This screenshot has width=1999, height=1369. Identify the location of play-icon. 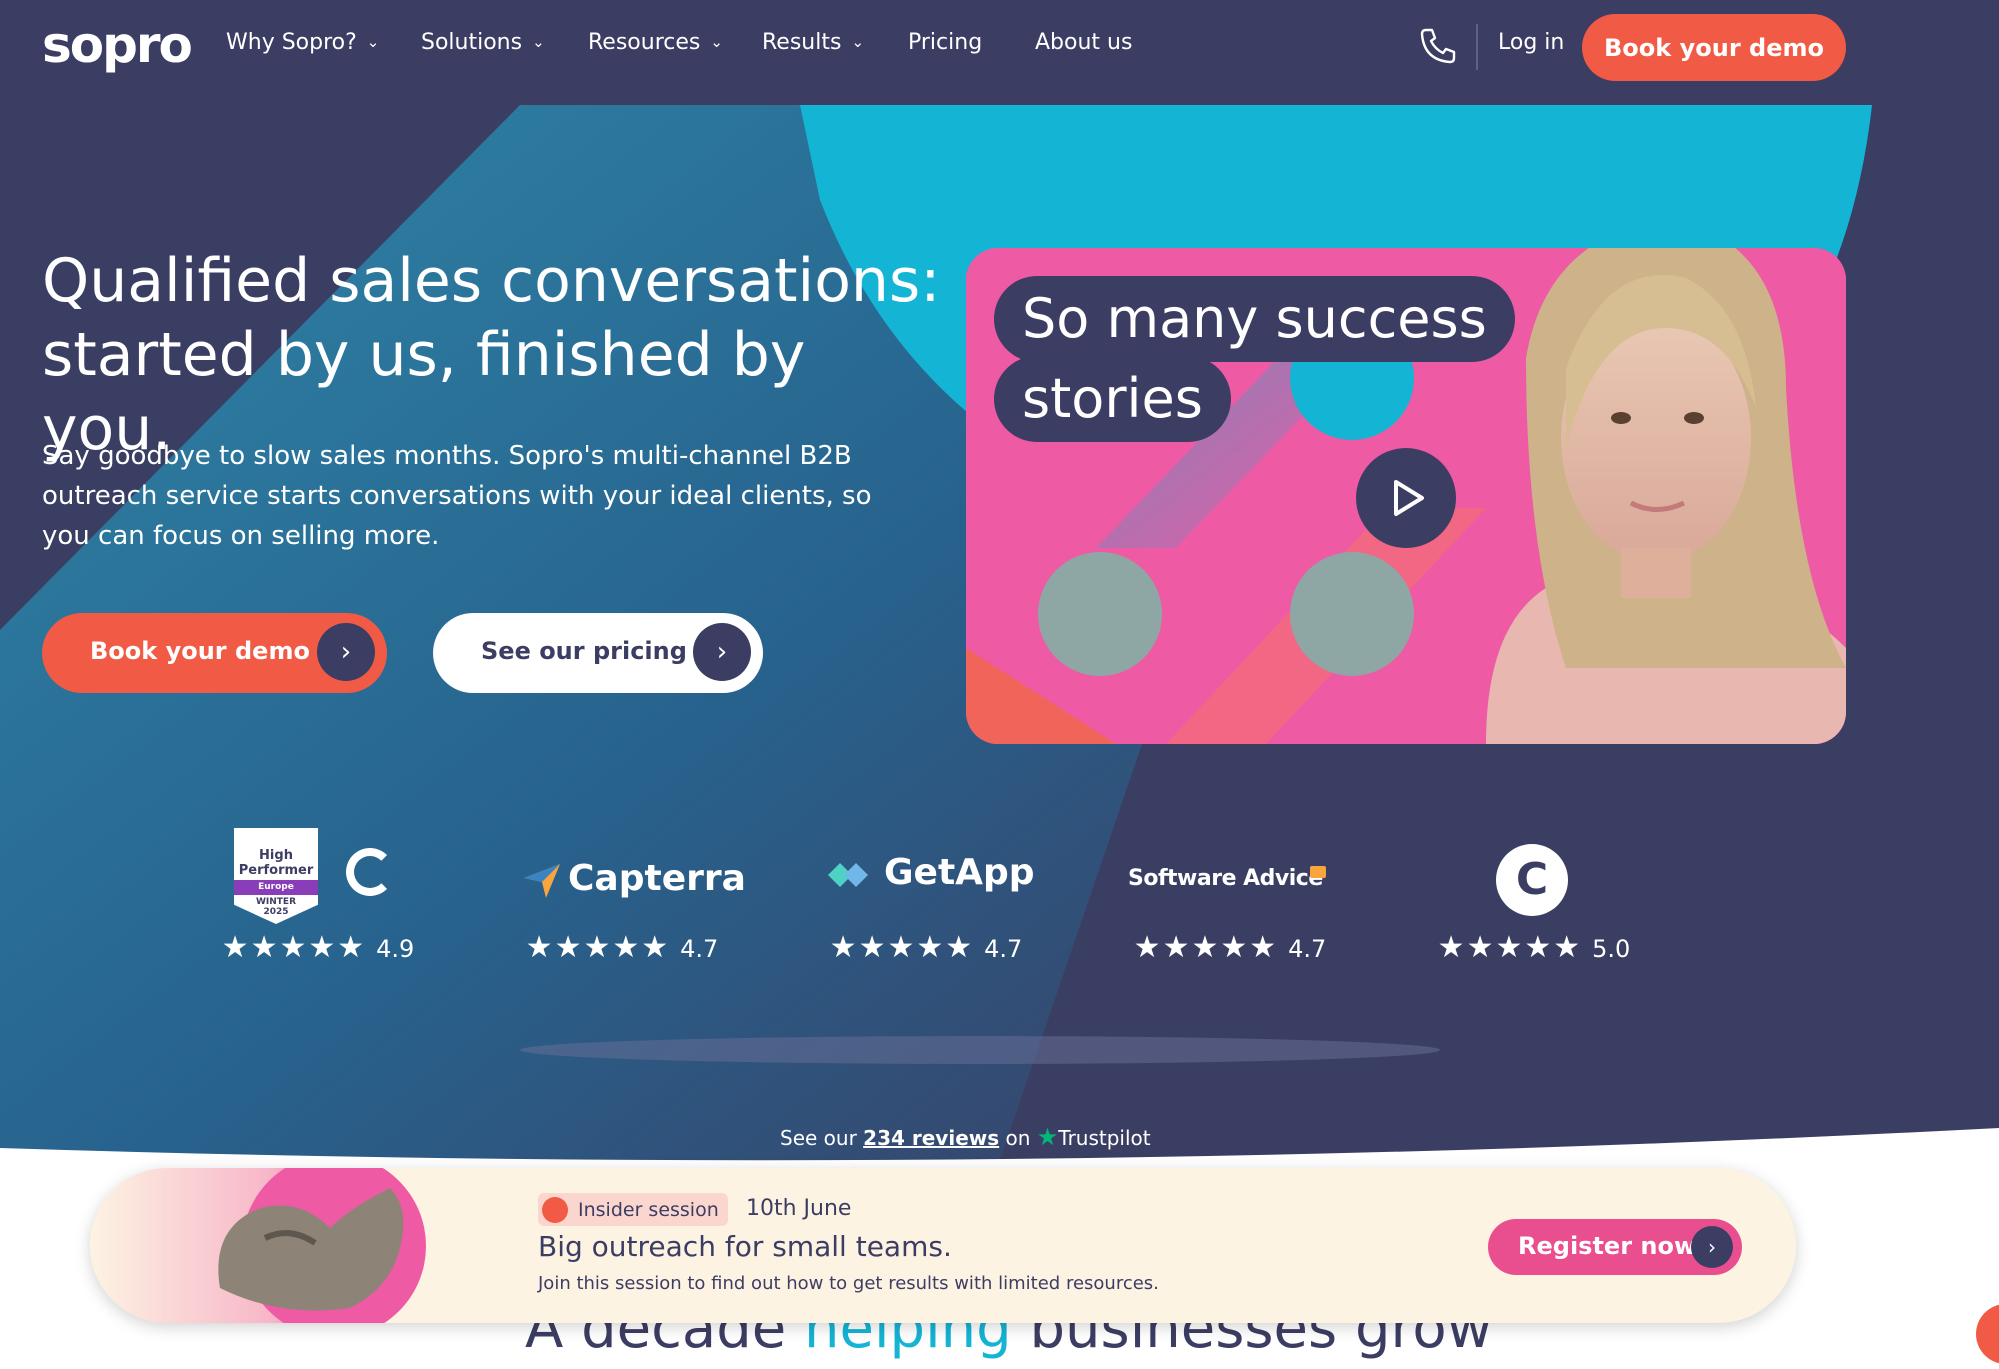
(1409, 498).